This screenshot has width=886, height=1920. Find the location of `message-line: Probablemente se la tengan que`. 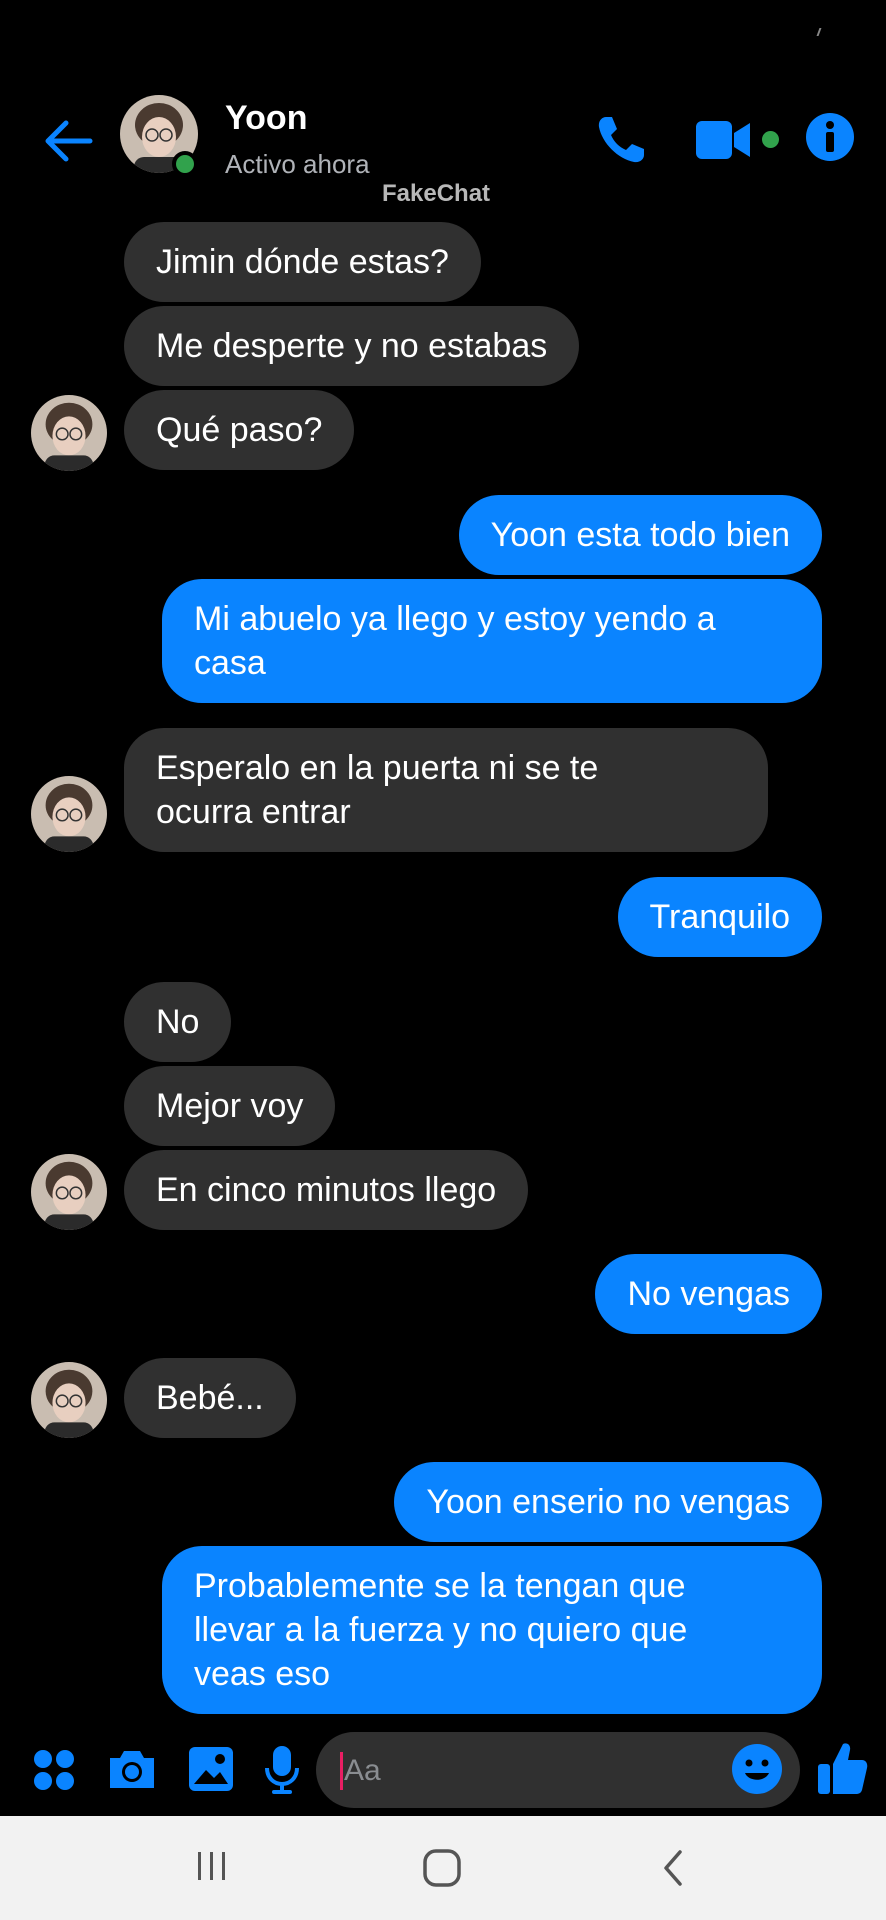

message-line: Probablemente se la tengan que is located at coordinates (440, 1586).